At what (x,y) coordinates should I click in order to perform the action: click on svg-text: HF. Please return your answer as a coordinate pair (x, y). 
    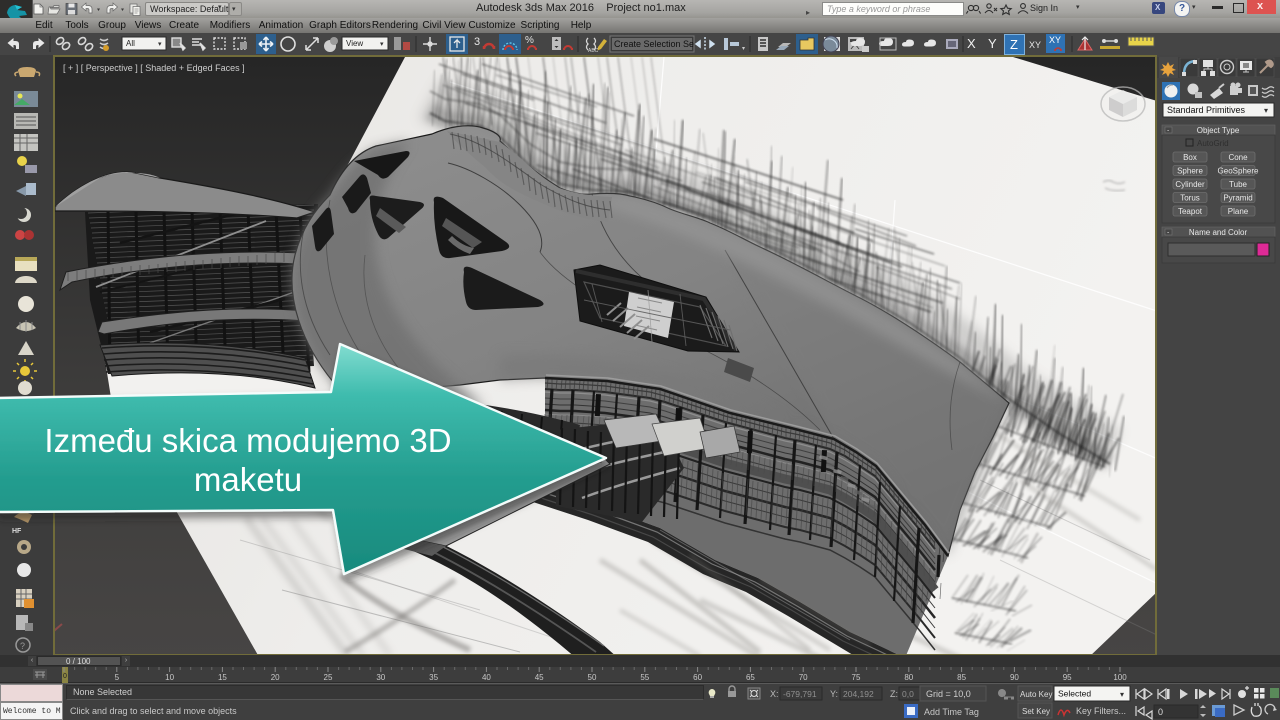
    Looking at the image, I should click on (17, 531).